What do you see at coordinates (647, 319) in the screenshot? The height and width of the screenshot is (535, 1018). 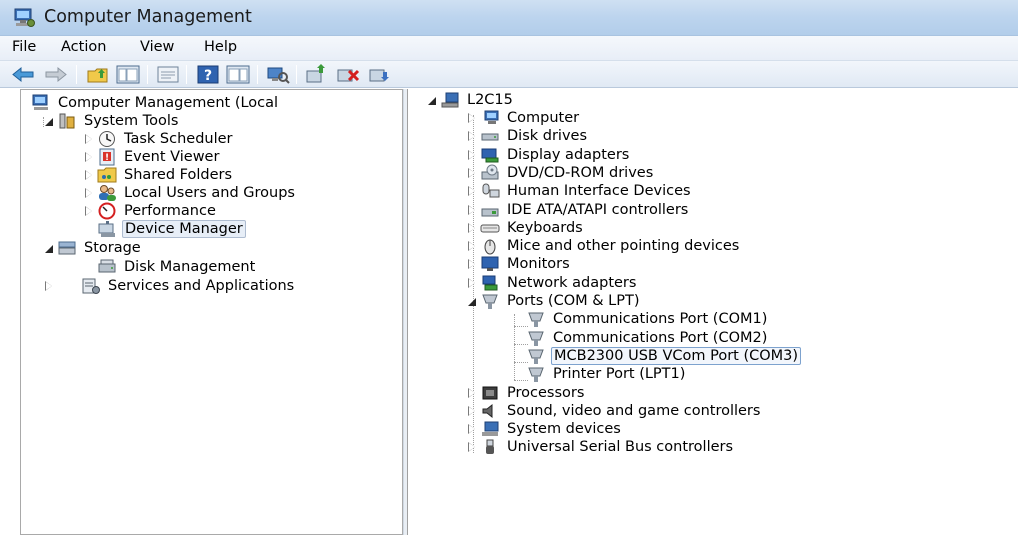 I see `port-device-row: Communications Port (COM1)` at bounding box center [647, 319].